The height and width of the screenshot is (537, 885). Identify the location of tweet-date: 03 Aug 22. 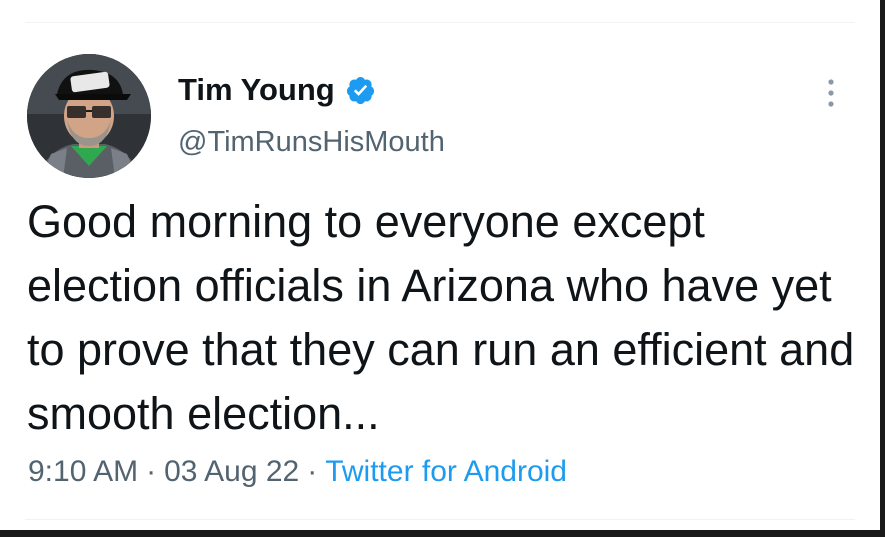
(231, 471).